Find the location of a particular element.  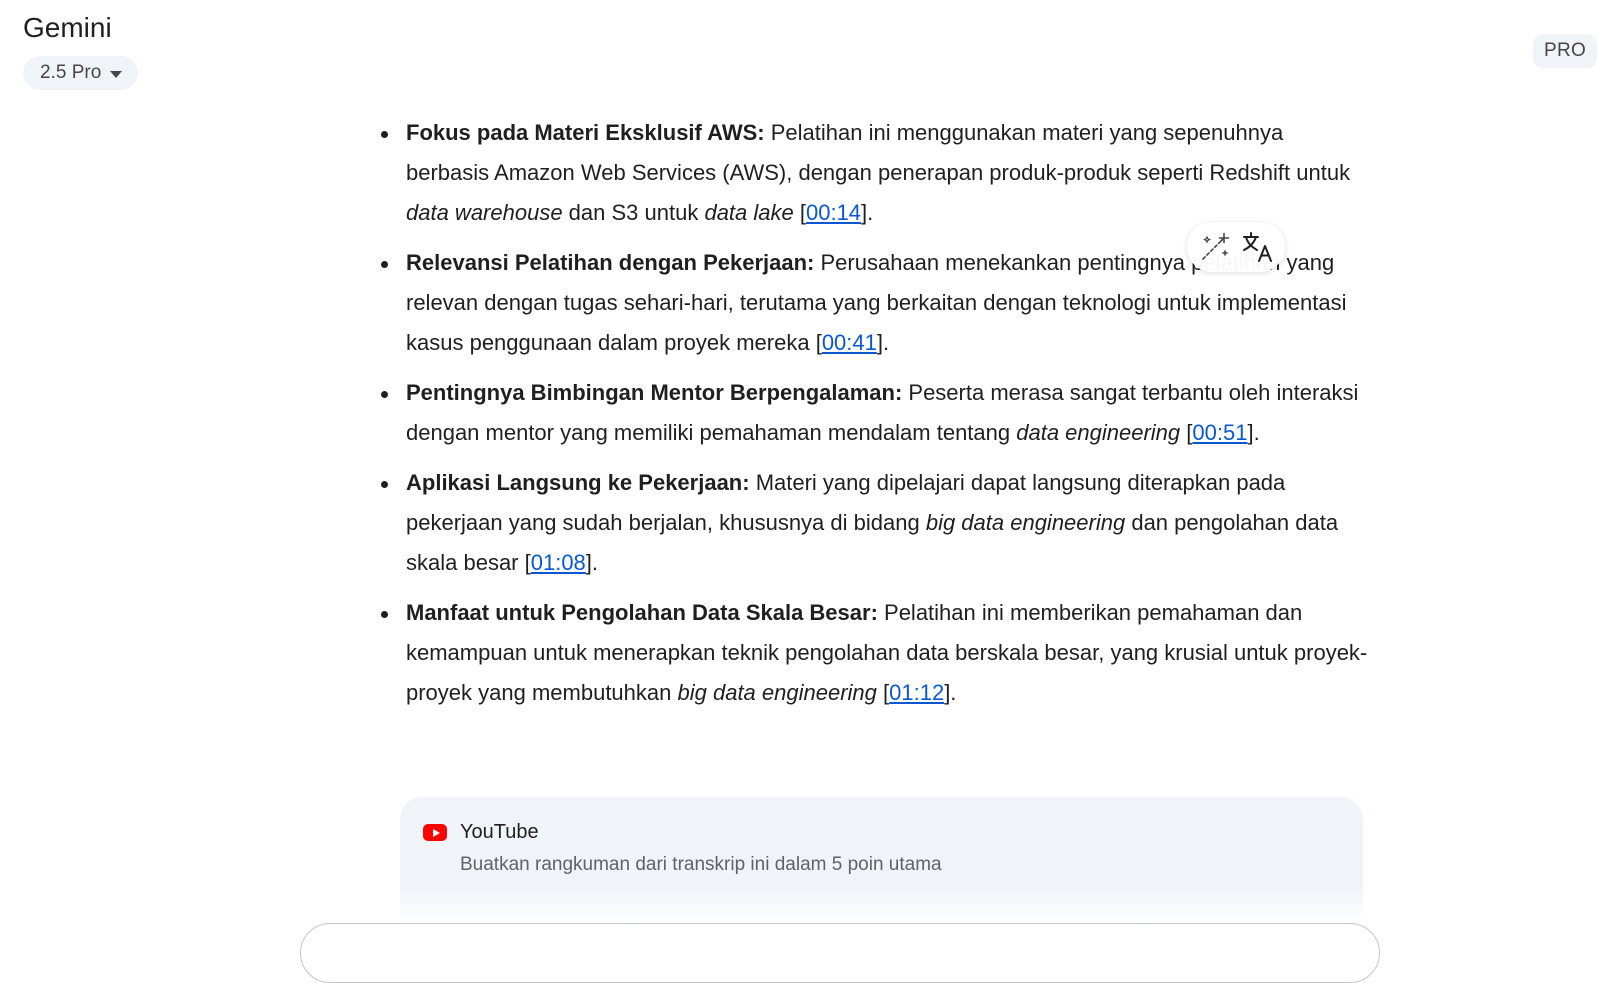

point-title: Relevansi Pelatihan dengan Pekerjaan: is located at coordinates (610, 262).